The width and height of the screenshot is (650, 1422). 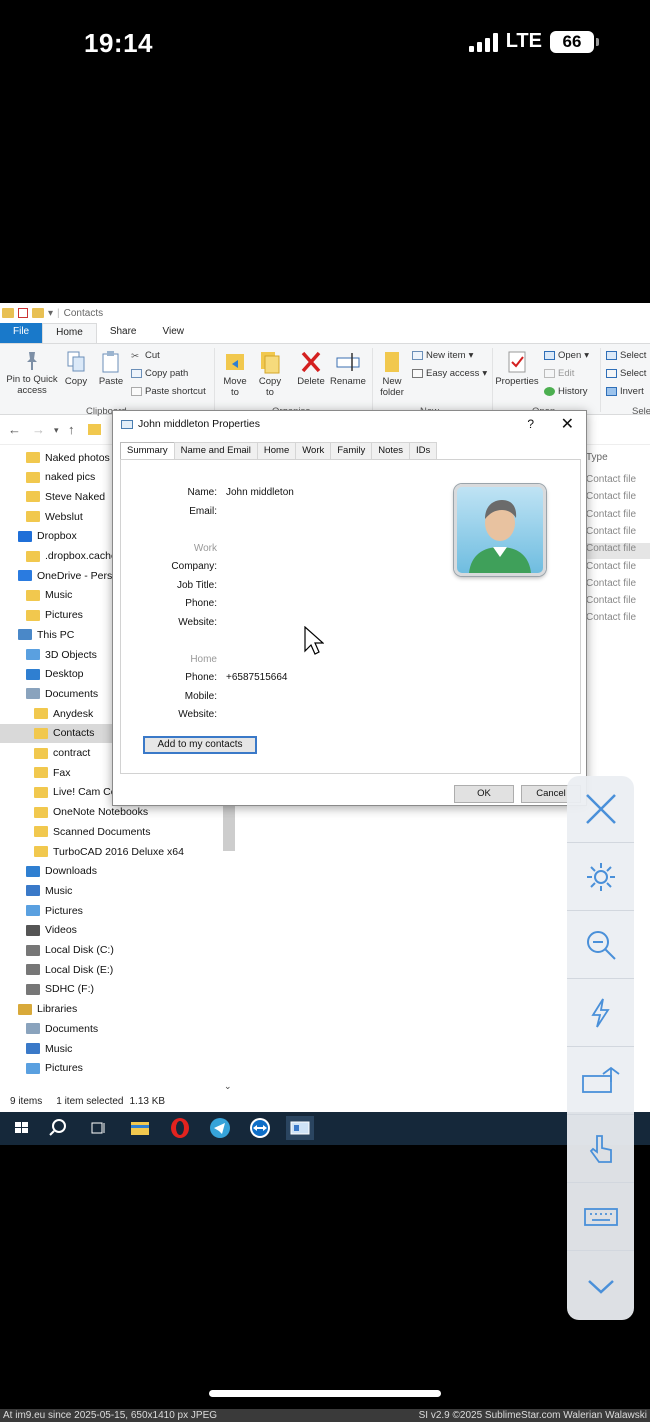 What do you see at coordinates (111, 851) in the screenshot?
I see `nav-item: TurboCAD 2016 Deluxe x64` at bounding box center [111, 851].